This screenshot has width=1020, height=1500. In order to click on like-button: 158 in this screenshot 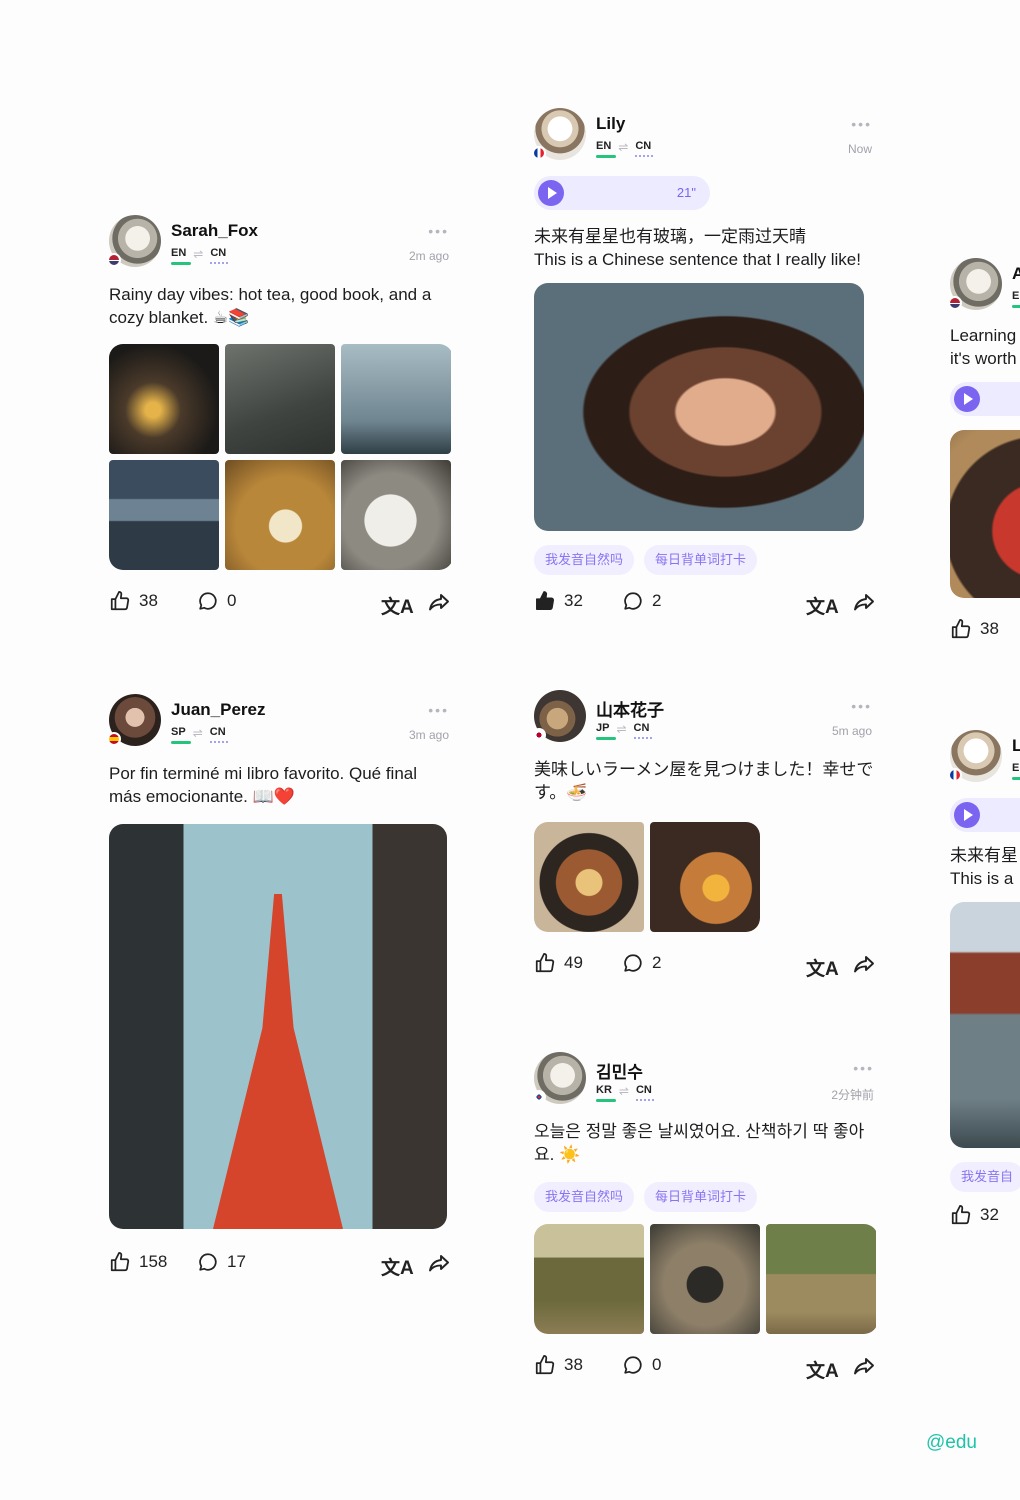, I will do `click(138, 1262)`.